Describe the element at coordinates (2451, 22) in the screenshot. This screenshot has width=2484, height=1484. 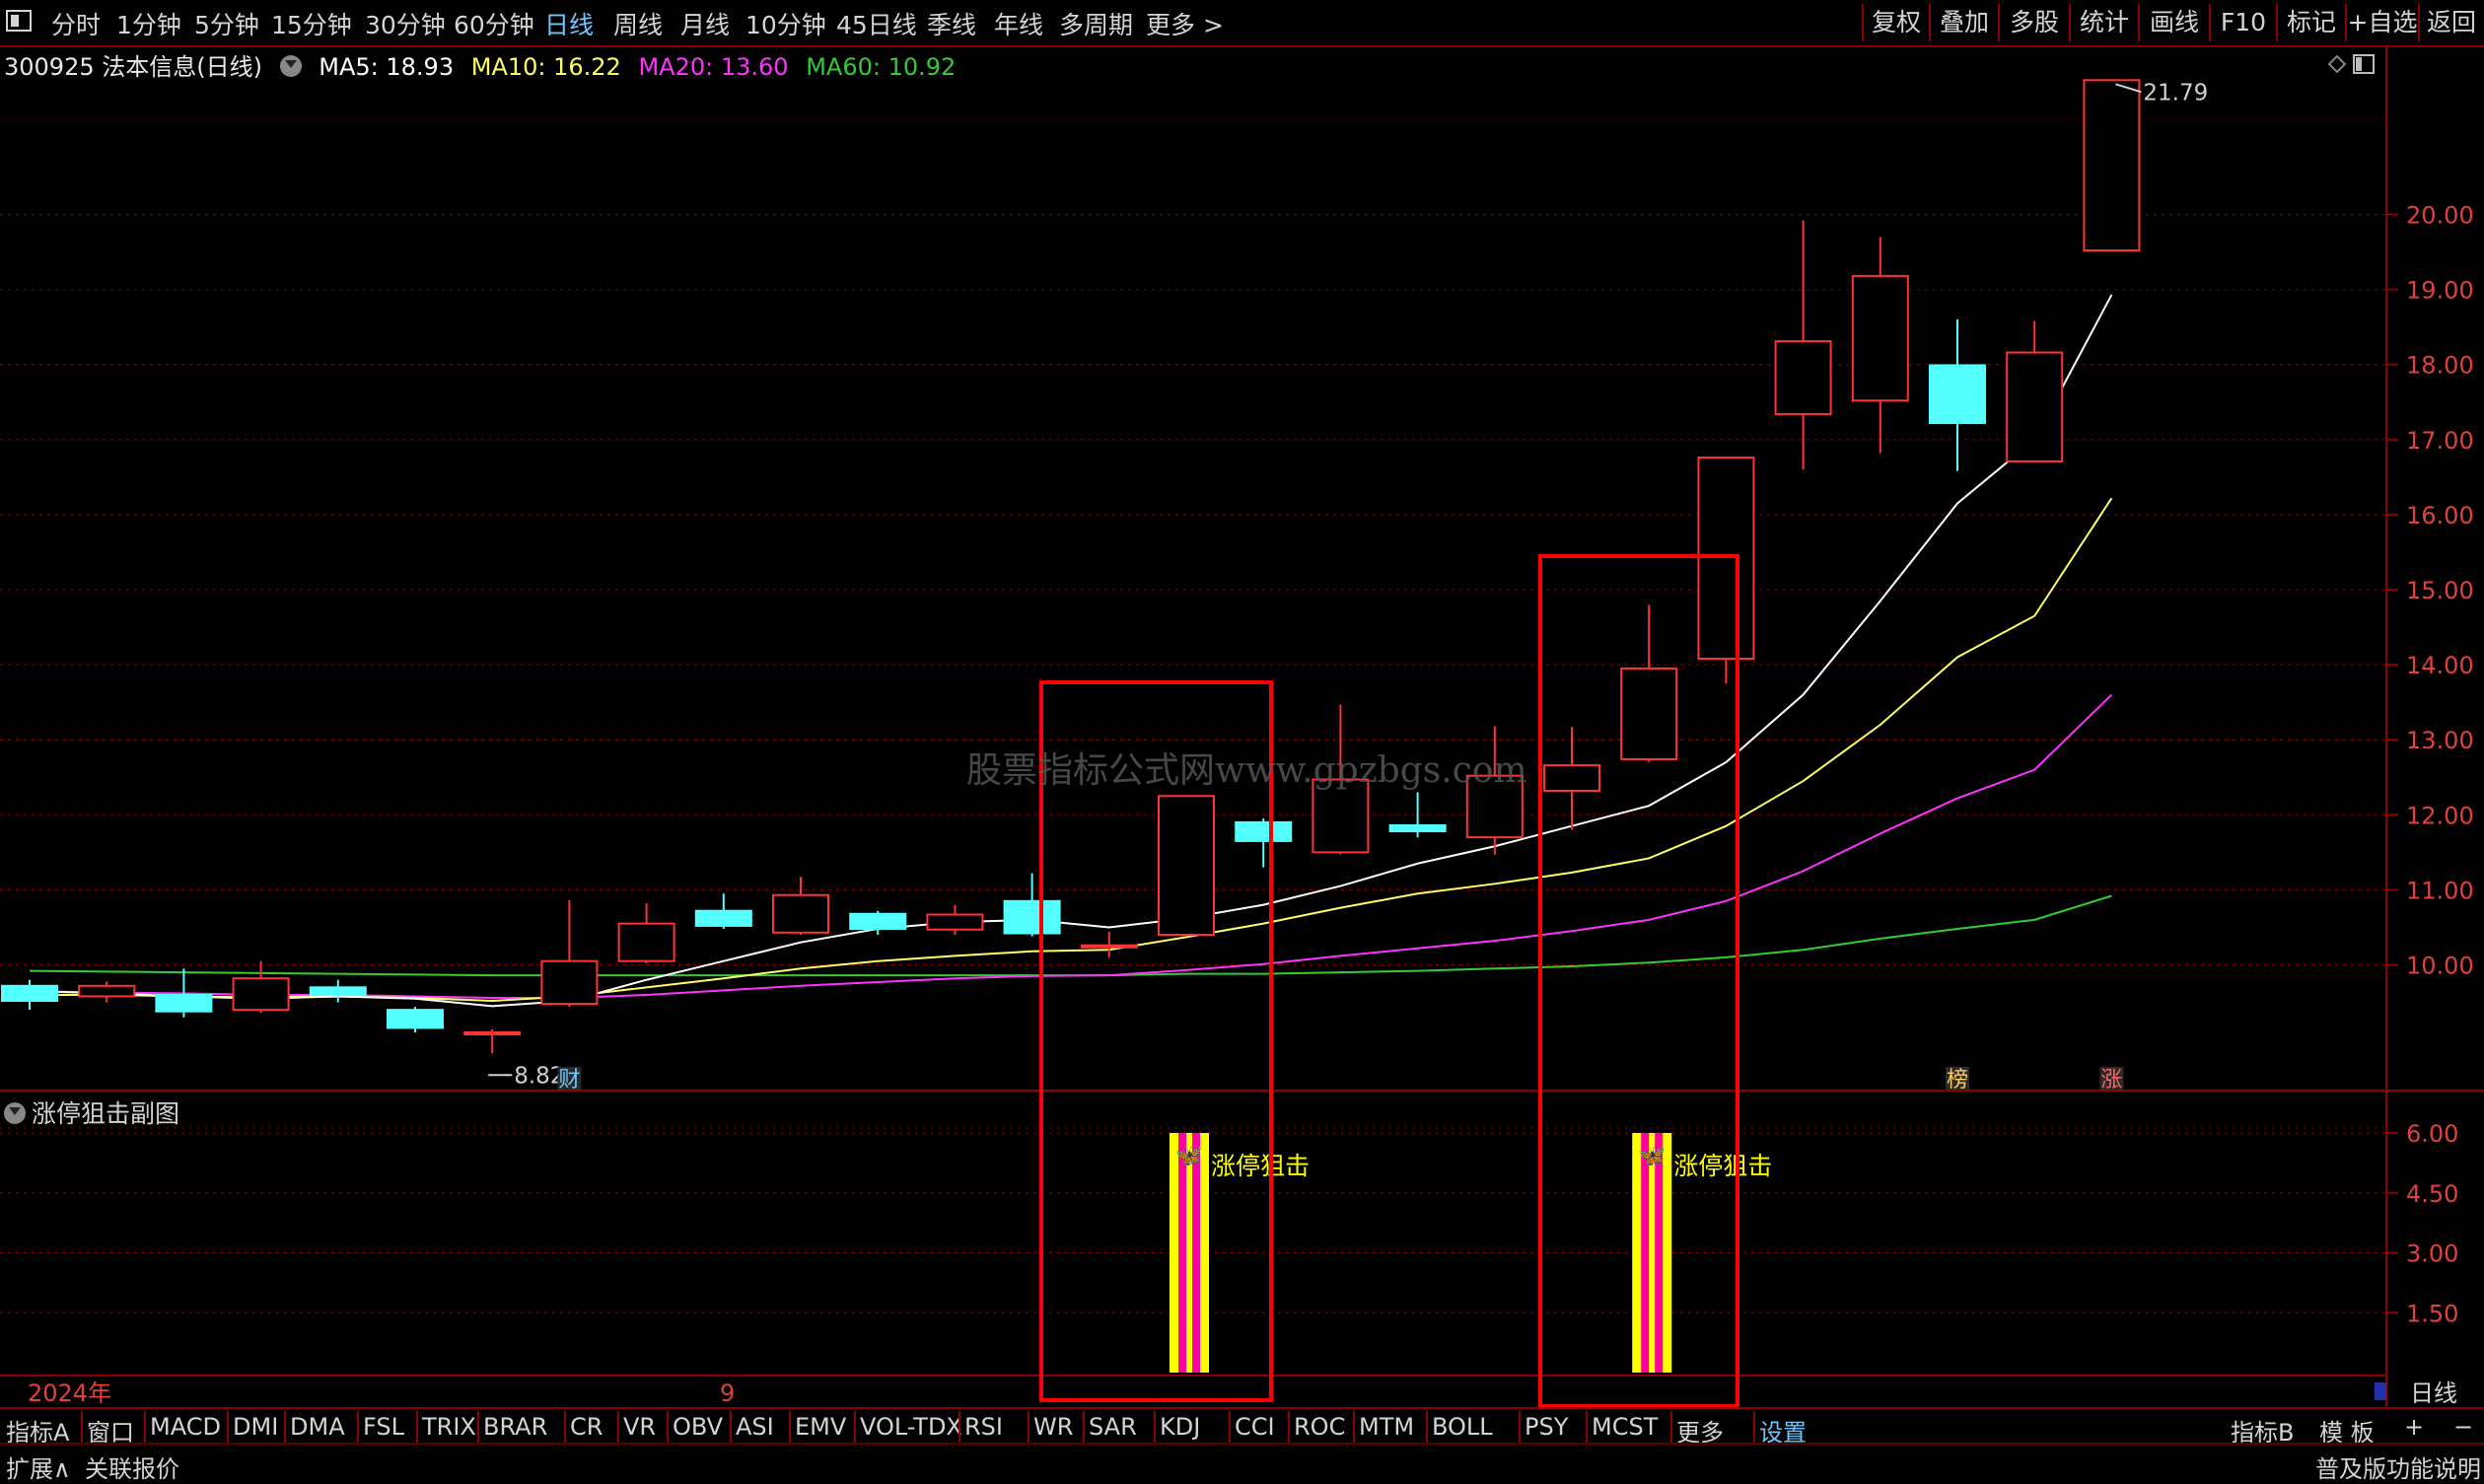
I see `toolbar-button-8: 返回` at that location.